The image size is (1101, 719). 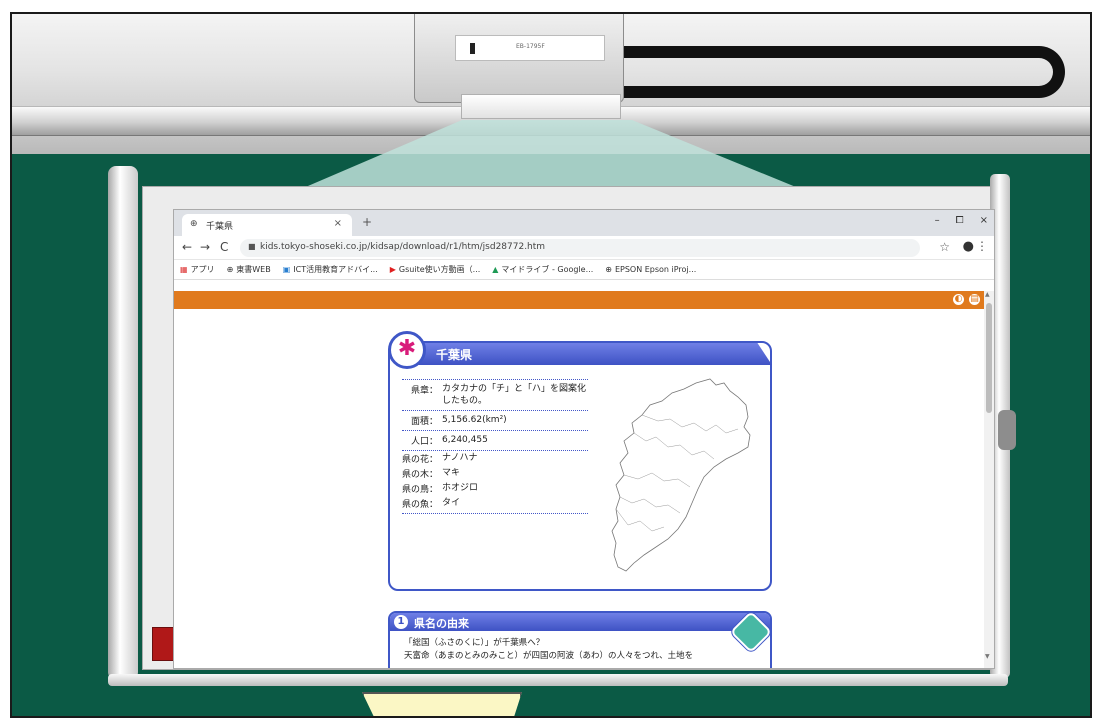 What do you see at coordinates (989, 358) in the screenshot?
I see `scroll-thumb` at bounding box center [989, 358].